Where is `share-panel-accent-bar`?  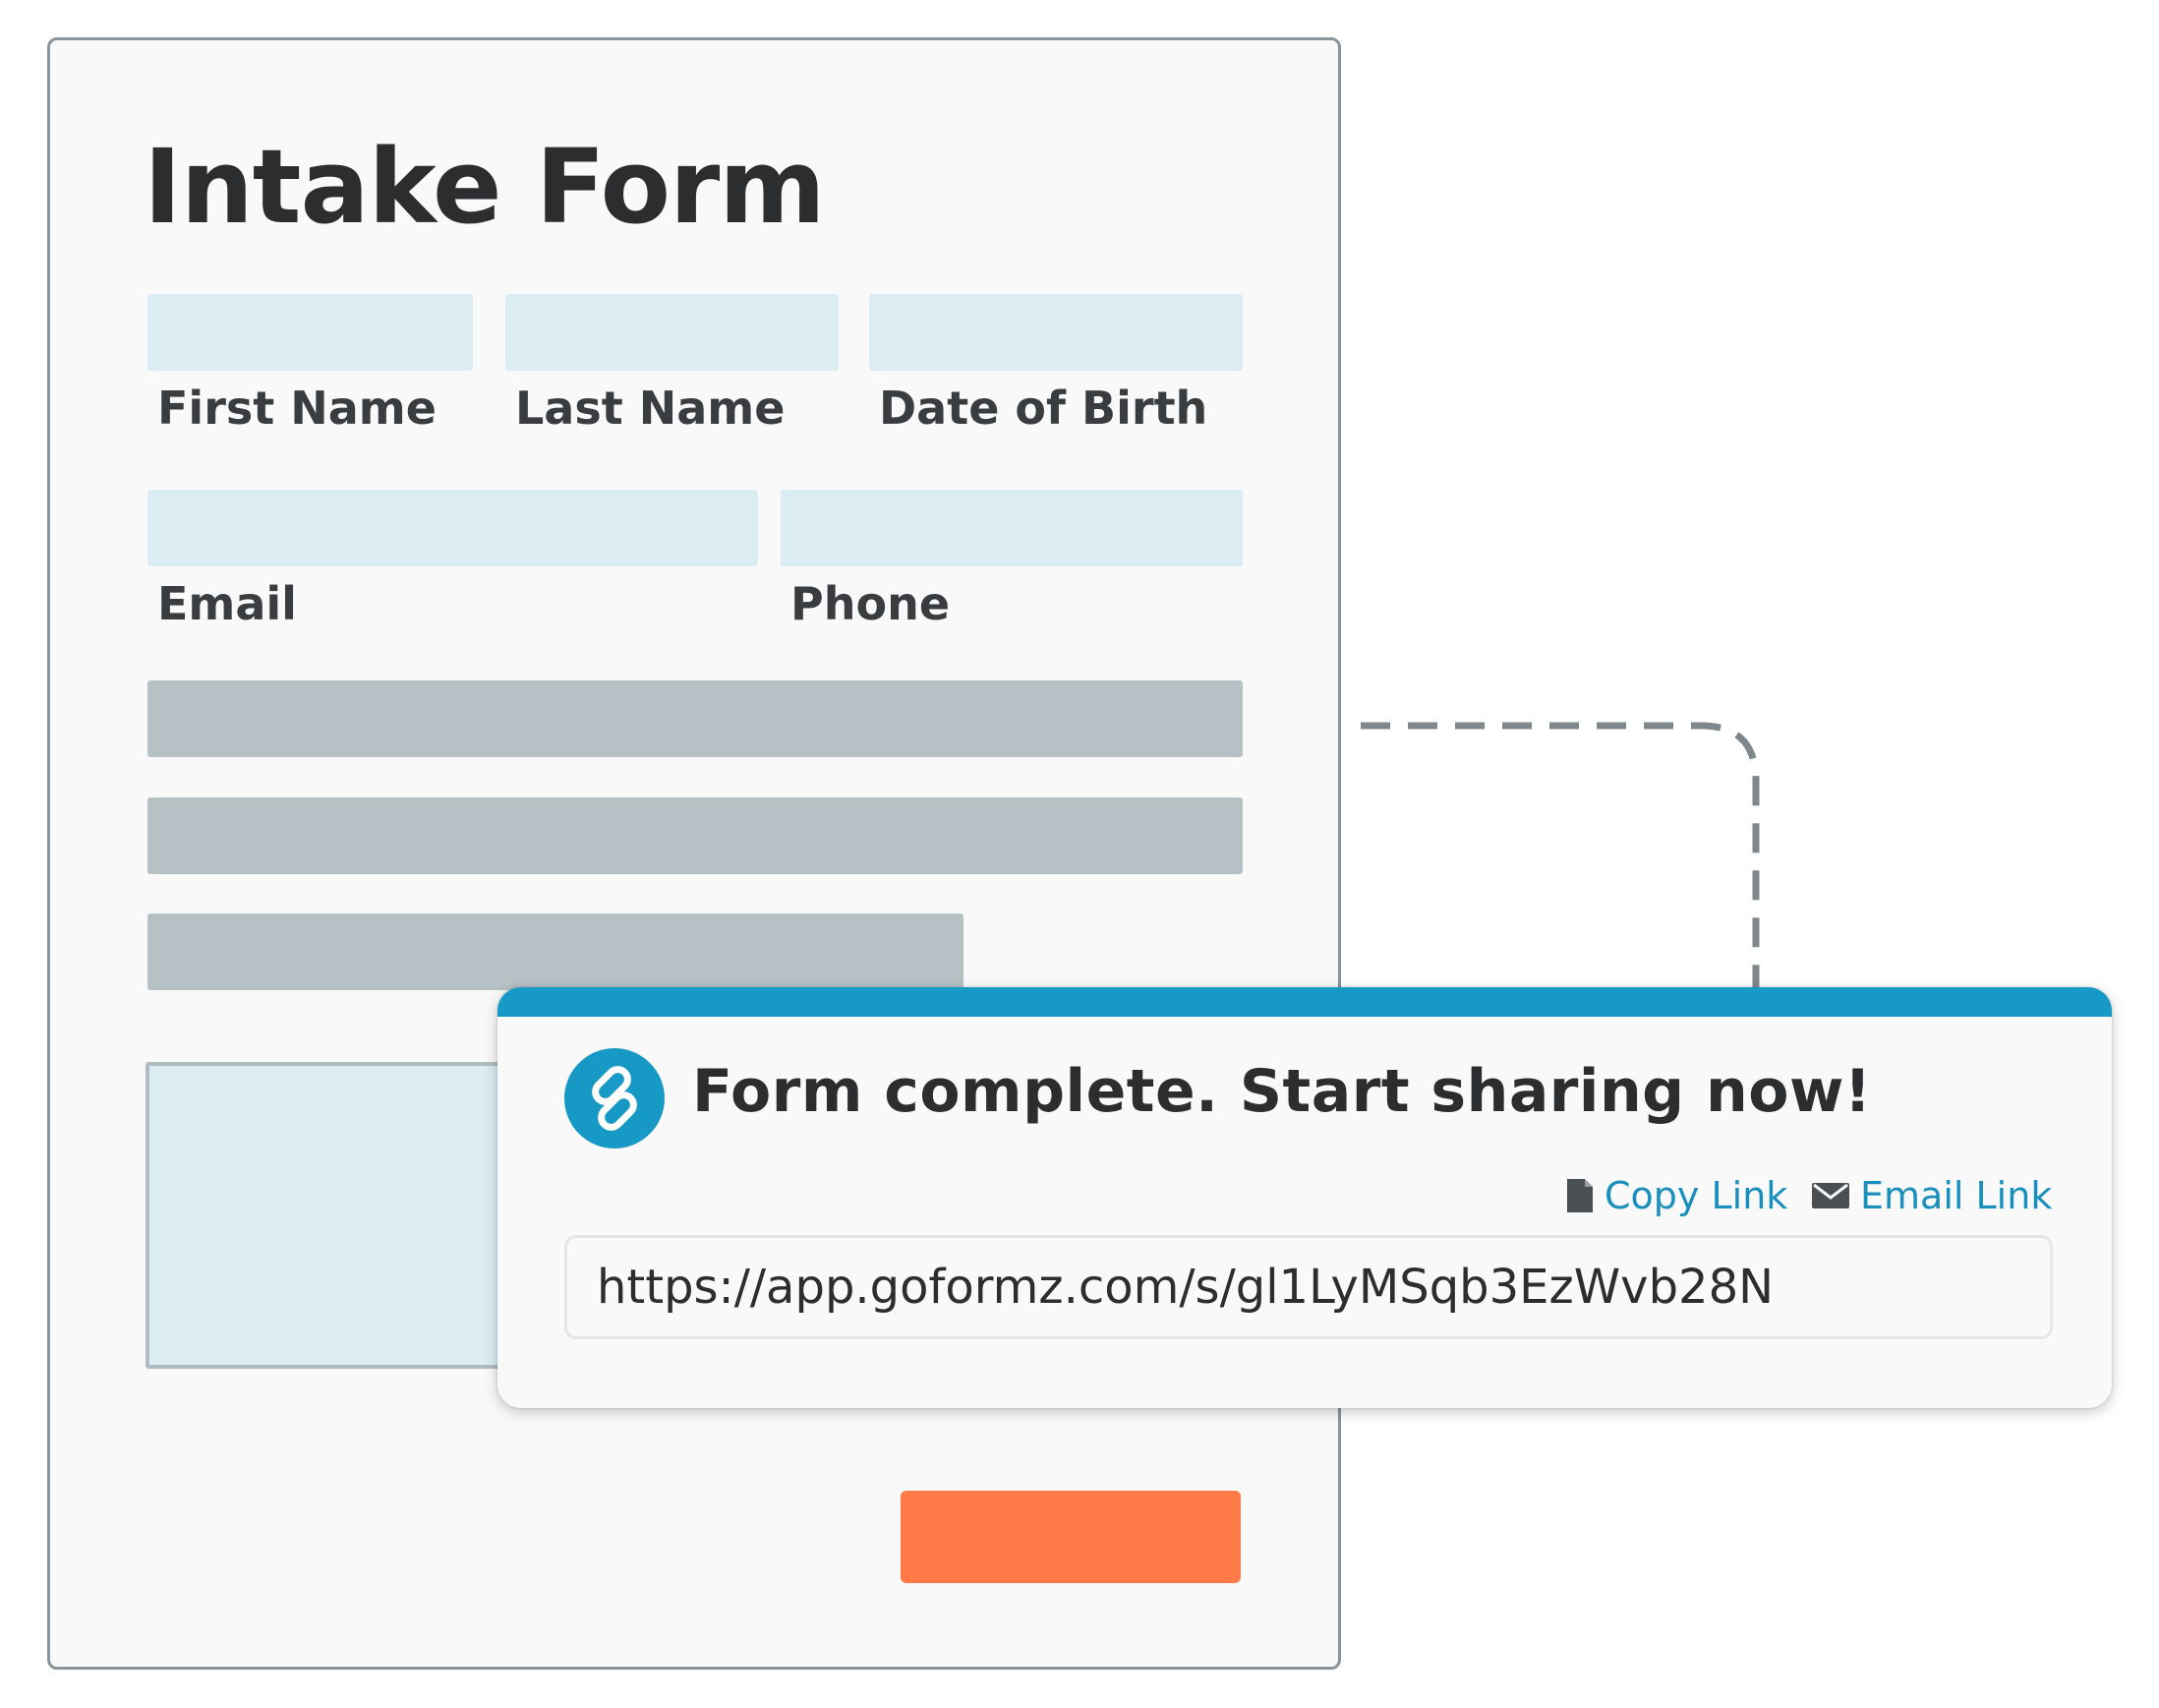 share-panel-accent-bar is located at coordinates (1304, 1002).